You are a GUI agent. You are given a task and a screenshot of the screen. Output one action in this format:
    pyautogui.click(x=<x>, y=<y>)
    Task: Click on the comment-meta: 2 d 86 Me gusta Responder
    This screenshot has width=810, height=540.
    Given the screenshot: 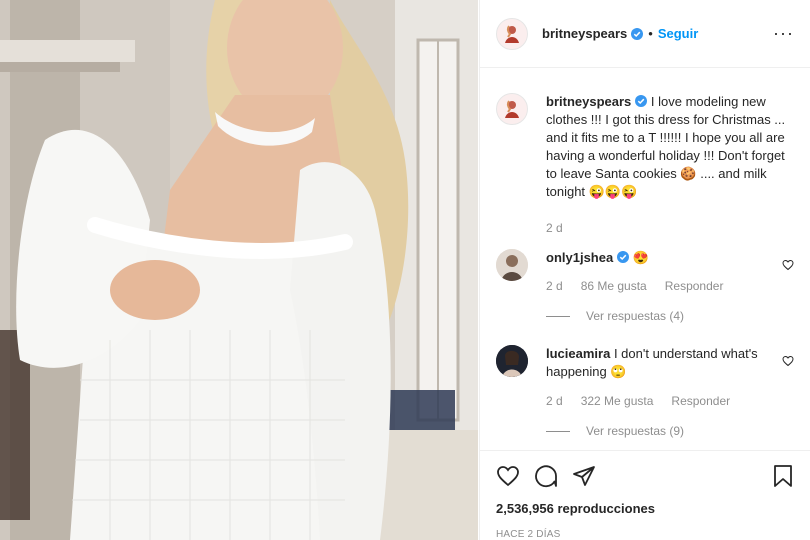 What is the action you would take?
    pyautogui.click(x=670, y=286)
    